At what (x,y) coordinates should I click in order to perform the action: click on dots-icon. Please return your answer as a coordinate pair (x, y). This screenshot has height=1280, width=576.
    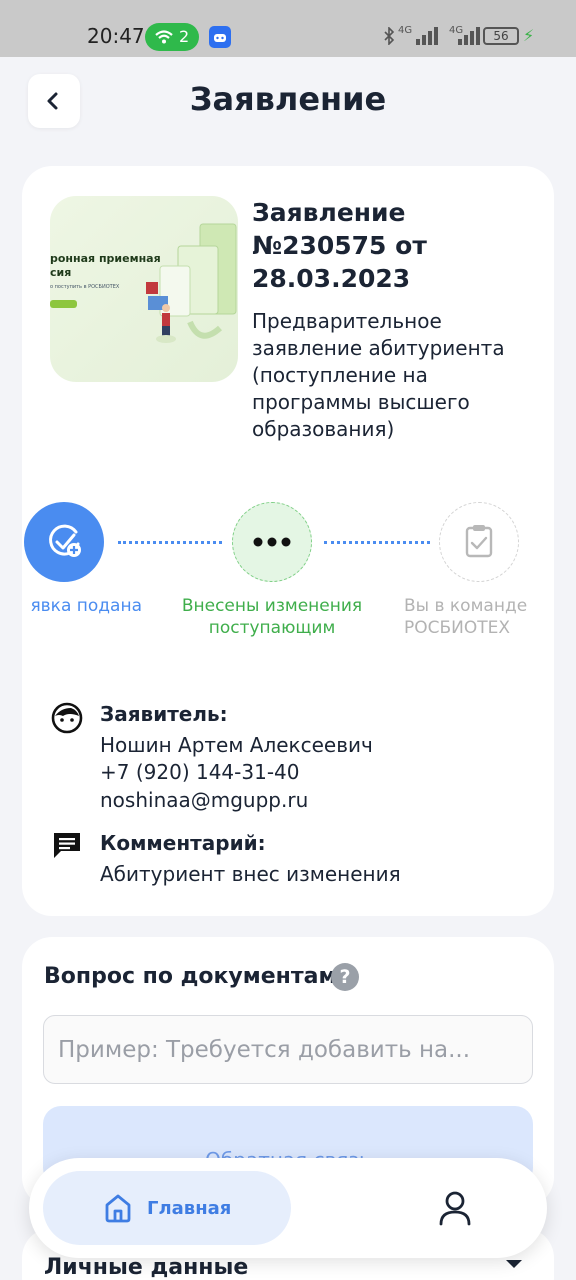
    Looking at the image, I should click on (272, 542).